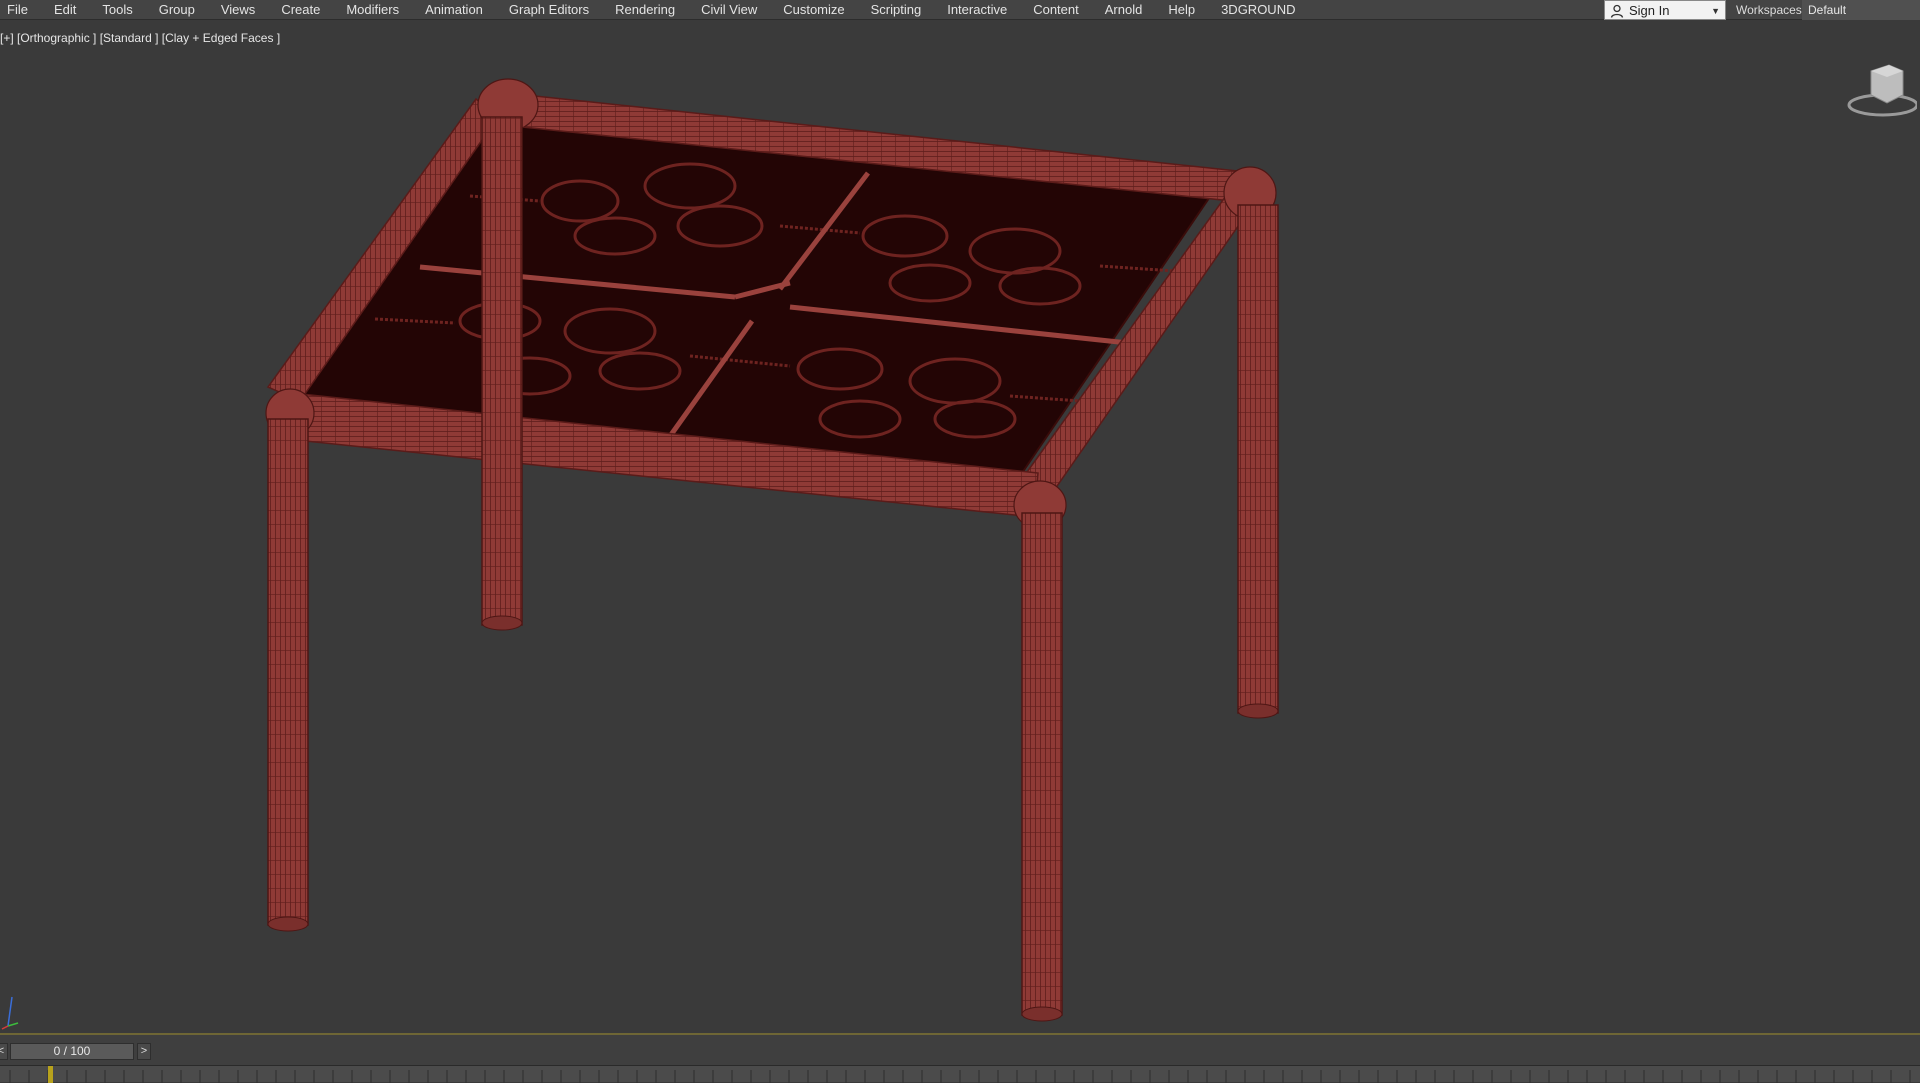 Image resolution: width=1920 pixels, height=1083 pixels. I want to click on menu-file: File, so click(20, 10).